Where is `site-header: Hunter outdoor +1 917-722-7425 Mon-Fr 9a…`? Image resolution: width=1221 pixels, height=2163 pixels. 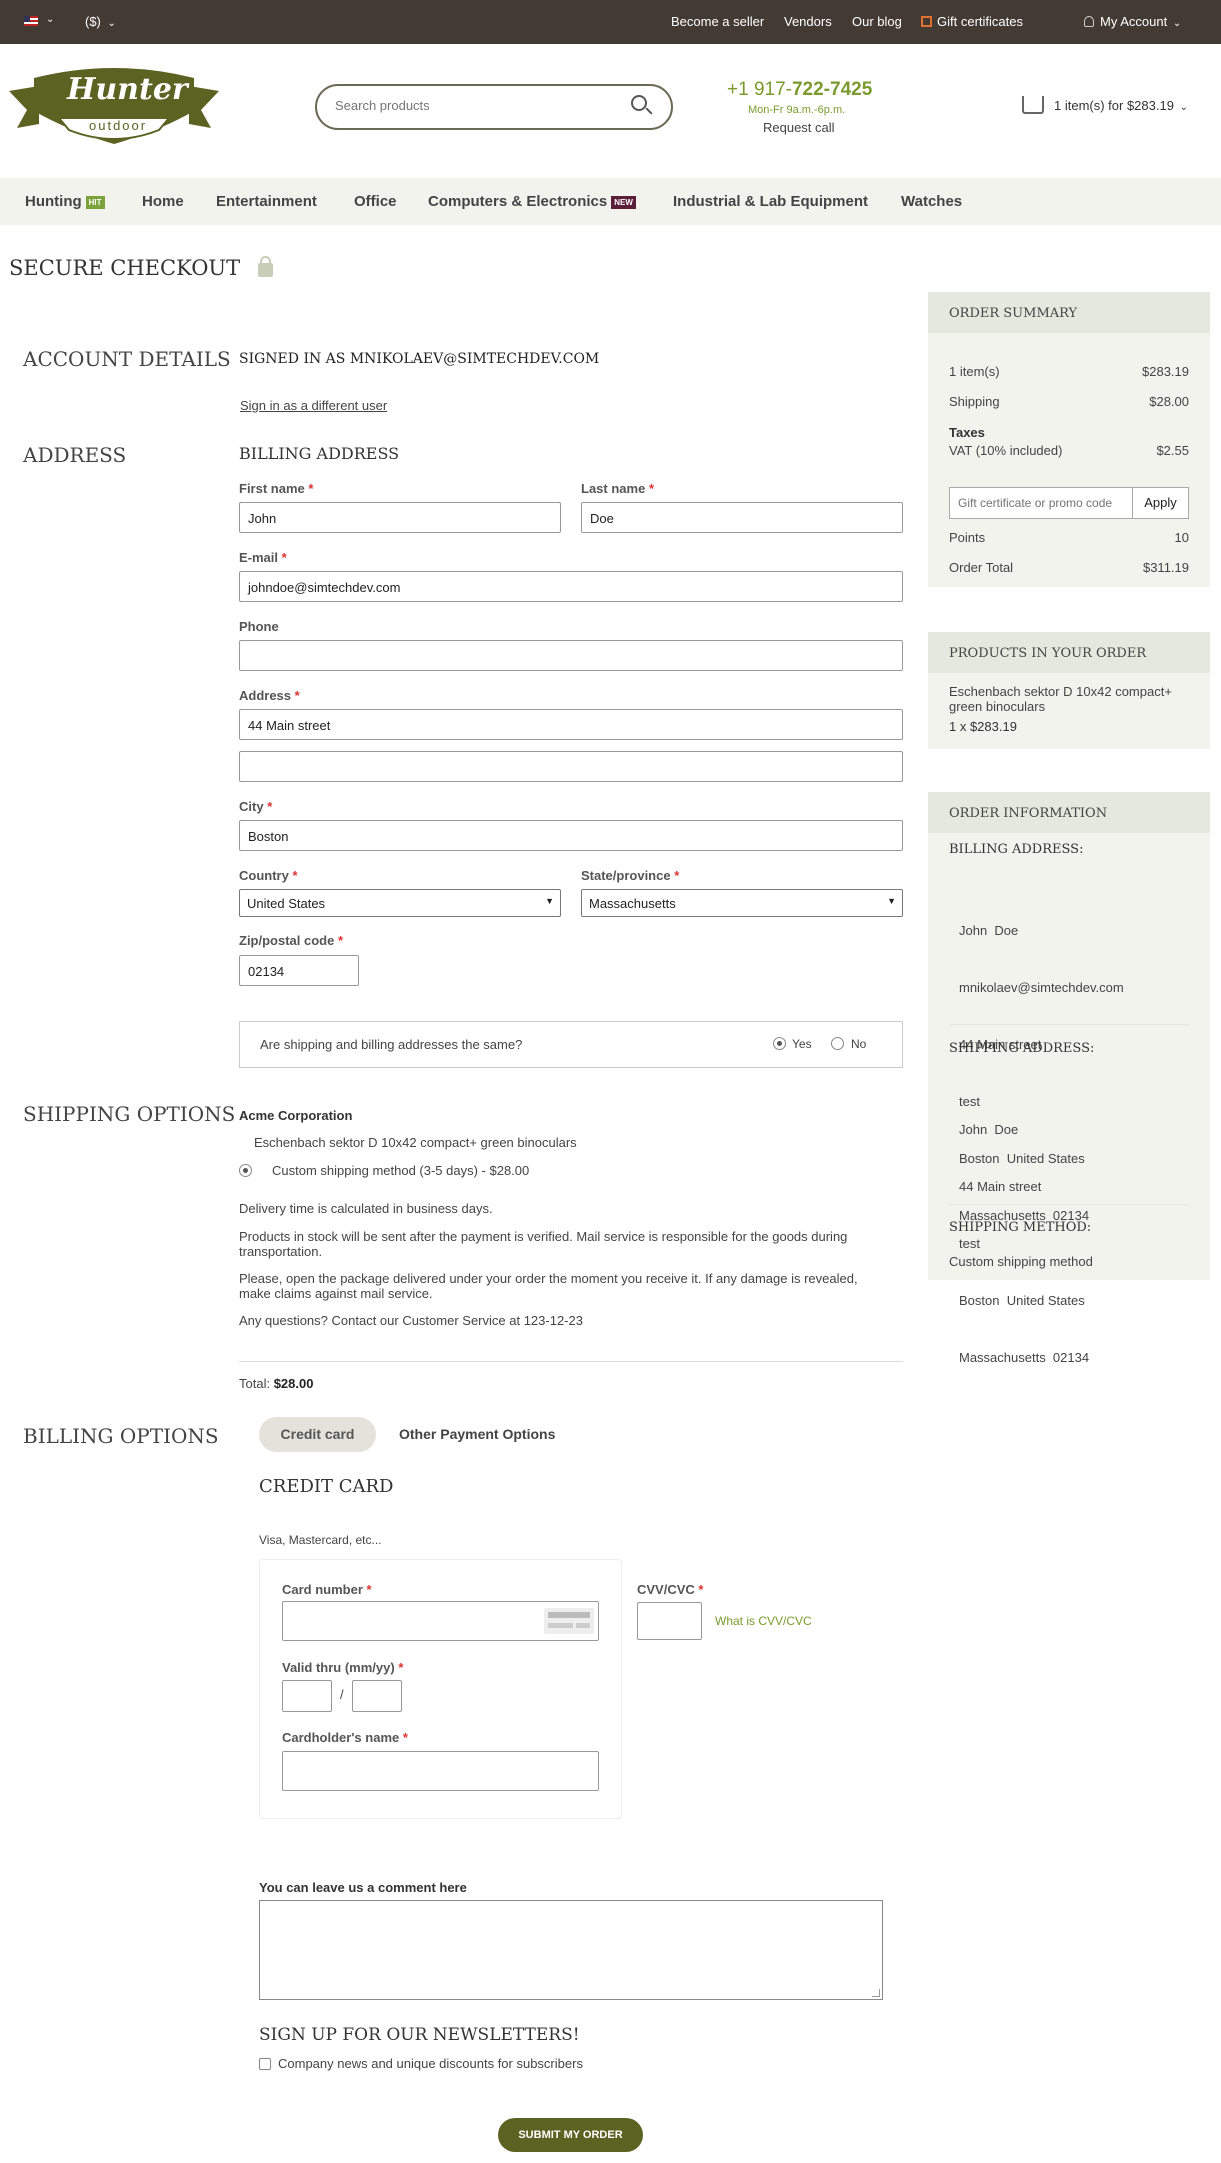 site-header: Hunter outdoor +1 917-722-7425 Mon-Fr 9a… is located at coordinates (610, 111).